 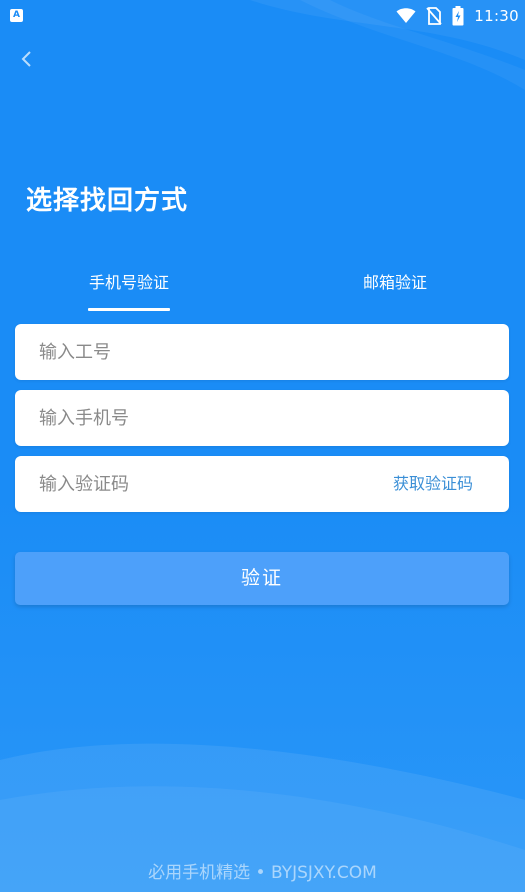 I want to click on no-sim-icon, so click(x=434, y=16).